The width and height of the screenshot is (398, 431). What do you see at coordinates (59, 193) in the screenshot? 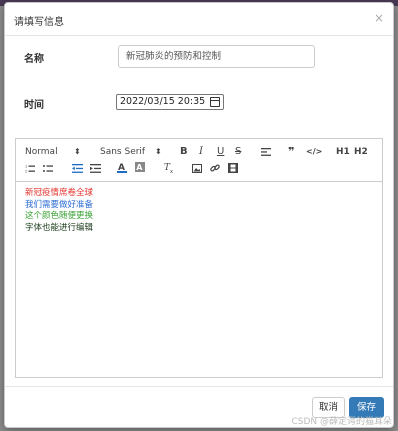
I see `content-line: 新冠疫情席卷全球` at bounding box center [59, 193].